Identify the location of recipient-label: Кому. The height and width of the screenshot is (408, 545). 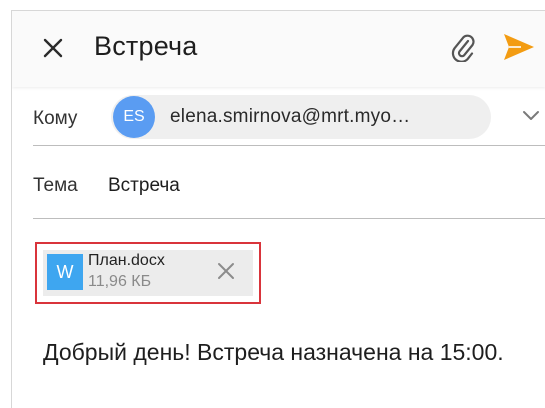
(55, 118).